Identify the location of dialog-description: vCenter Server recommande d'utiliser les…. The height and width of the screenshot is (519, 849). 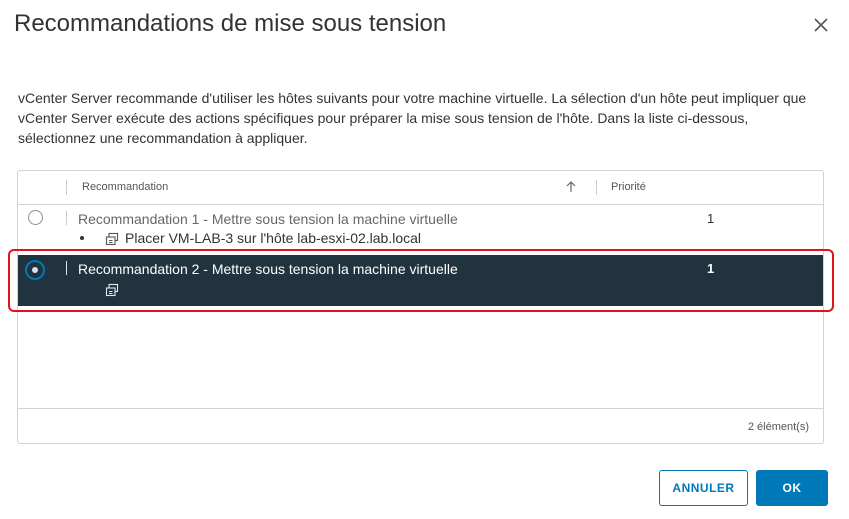
(412, 118).